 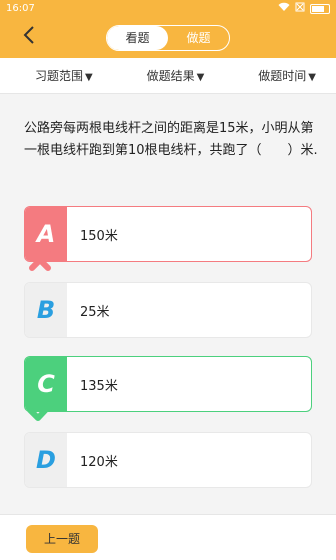 I want to click on filter-result: 做题结果 ▼, so click(x=176, y=75).